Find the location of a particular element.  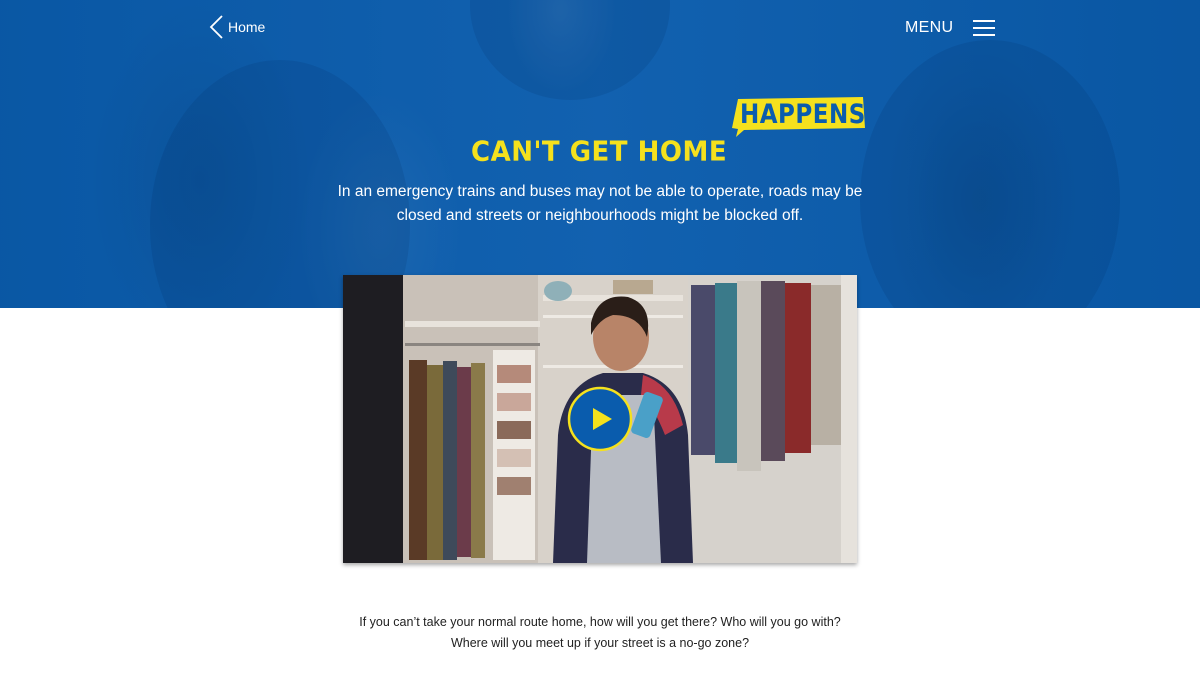

home-link: Home is located at coordinates (236, 27).